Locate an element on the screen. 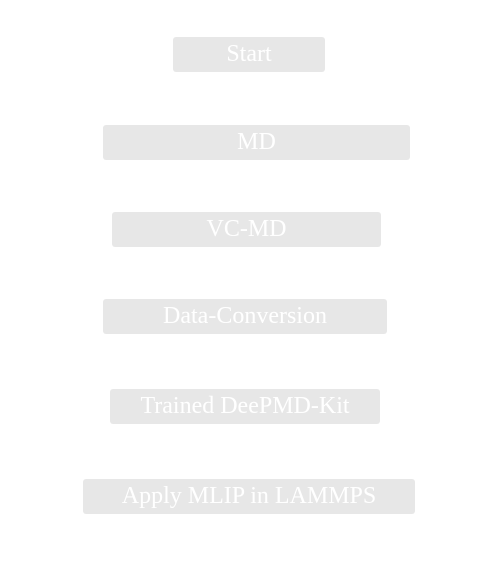 The height and width of the screenshot is (569, 479). step-md: MD is located at coordinates (256, 142).